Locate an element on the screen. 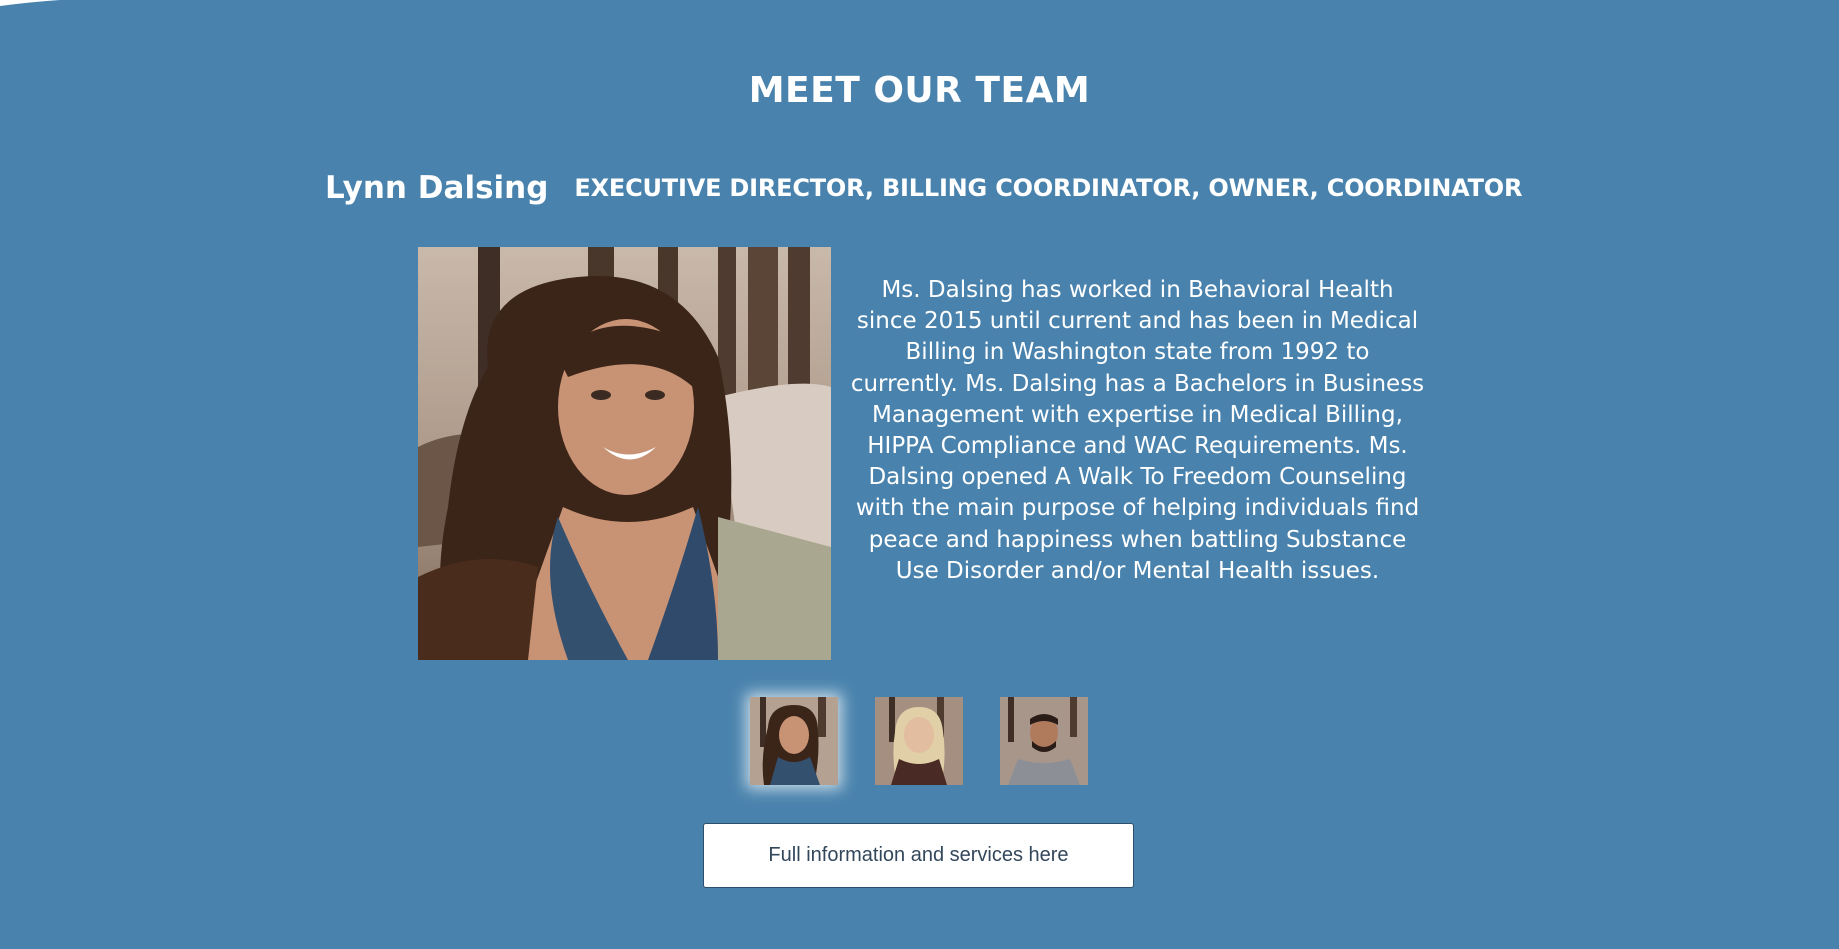 The width and height of the screenshot is (1839, 949). top-wave-decoration is located at coordinates (30, 3).